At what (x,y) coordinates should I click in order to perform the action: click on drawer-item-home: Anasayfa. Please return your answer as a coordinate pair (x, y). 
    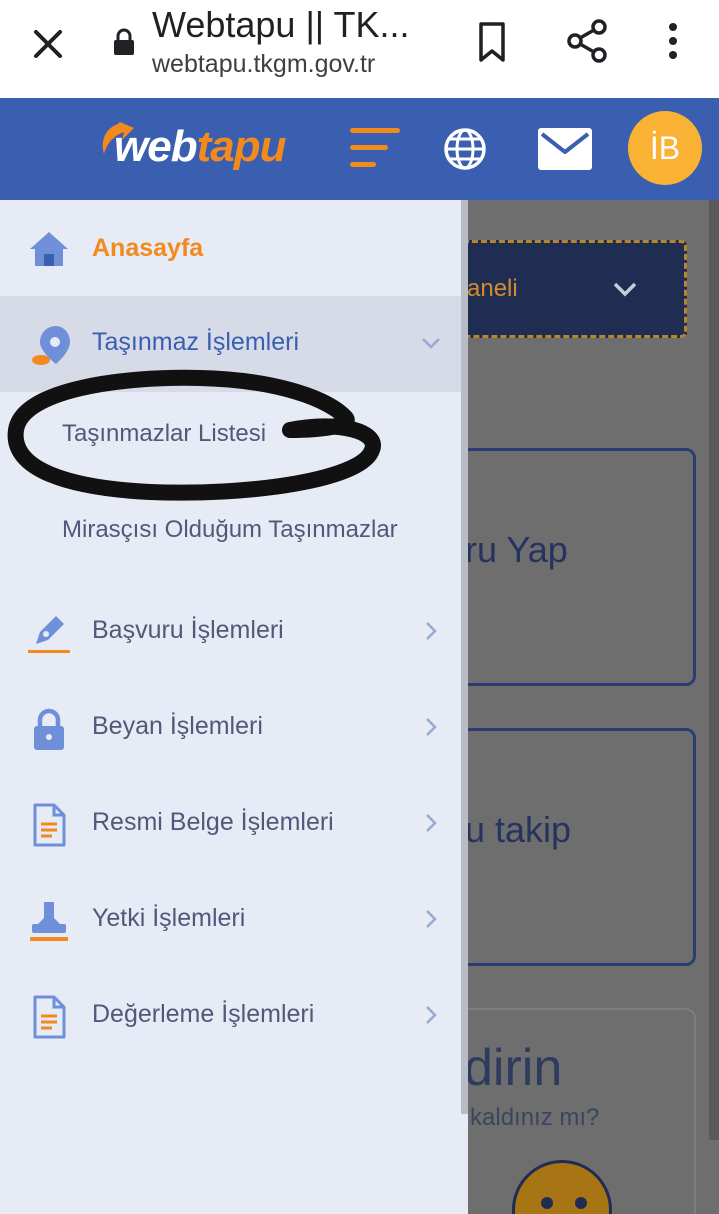
    Looking at the image, I should click on (230, 248).